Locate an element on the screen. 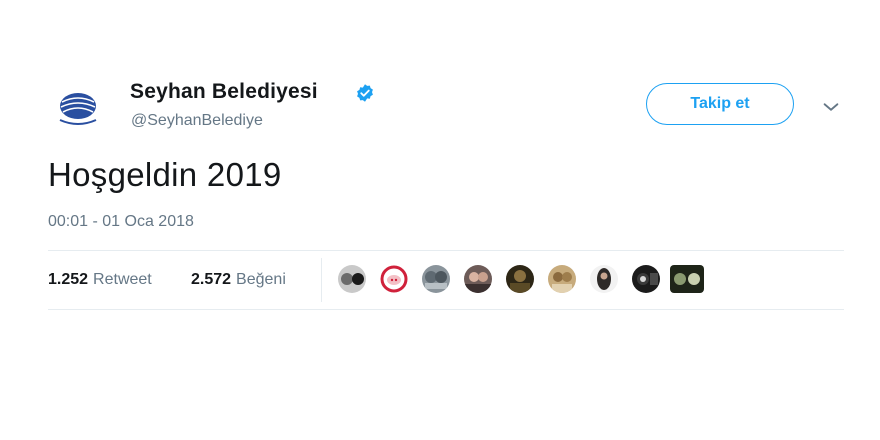 The width and height of the screenshot is (880, 440). follow-button: Takip et is located at coordinates (720, 104).